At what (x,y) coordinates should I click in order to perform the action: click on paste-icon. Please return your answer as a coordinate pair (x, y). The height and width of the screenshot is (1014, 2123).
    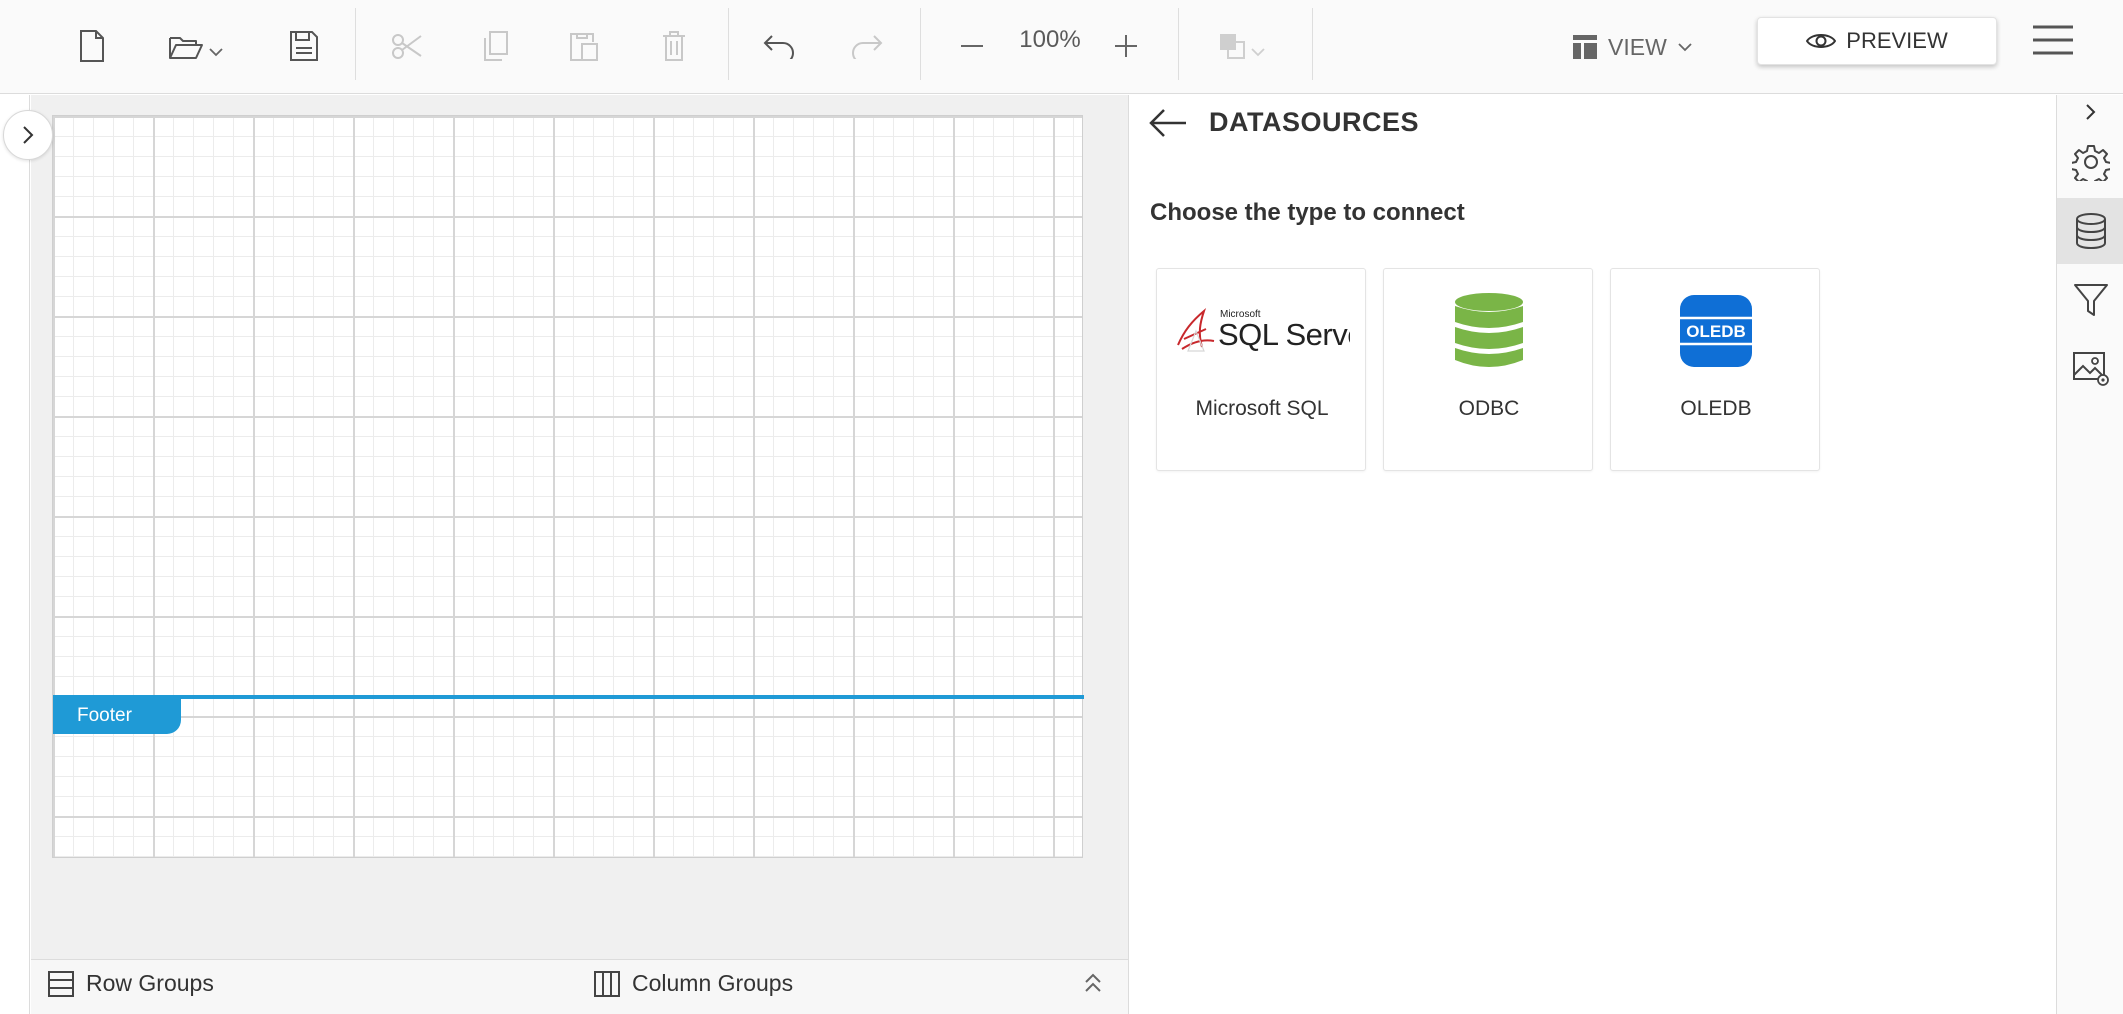
    Looking at the image, I should click on (584, 47).